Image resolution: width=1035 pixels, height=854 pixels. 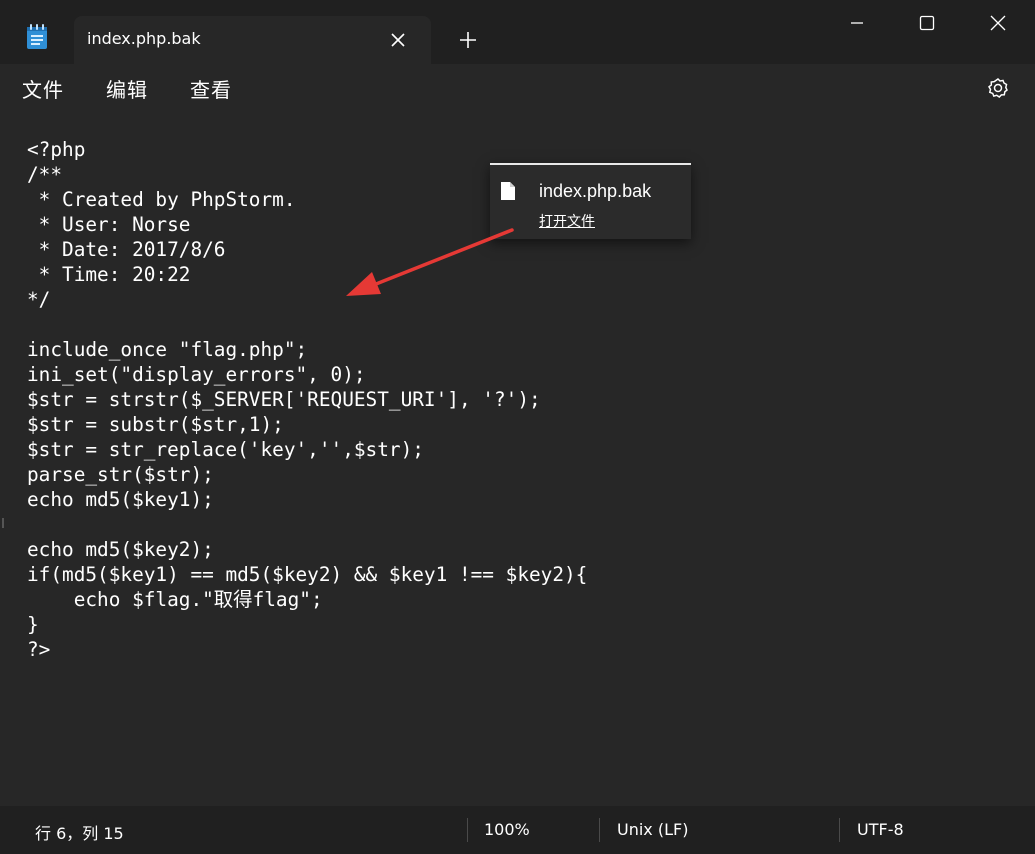 What do you see at coordinates (175, 599) in the screenshot?
I see `code-line: echo $flag."取得flag";` at bounding box center [175, 599].